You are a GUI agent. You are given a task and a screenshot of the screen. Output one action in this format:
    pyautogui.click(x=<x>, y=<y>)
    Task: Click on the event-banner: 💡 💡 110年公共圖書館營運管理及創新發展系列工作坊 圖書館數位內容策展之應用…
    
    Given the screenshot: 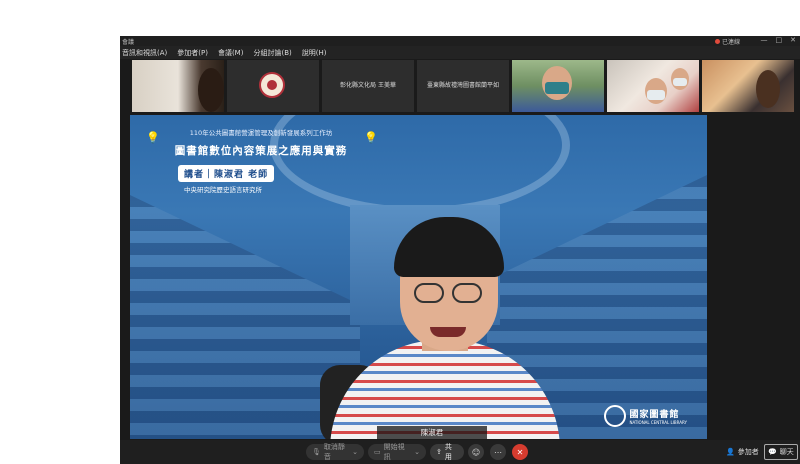 What is the action you would take?
    pyautogui.click(x=262, y=142)
    